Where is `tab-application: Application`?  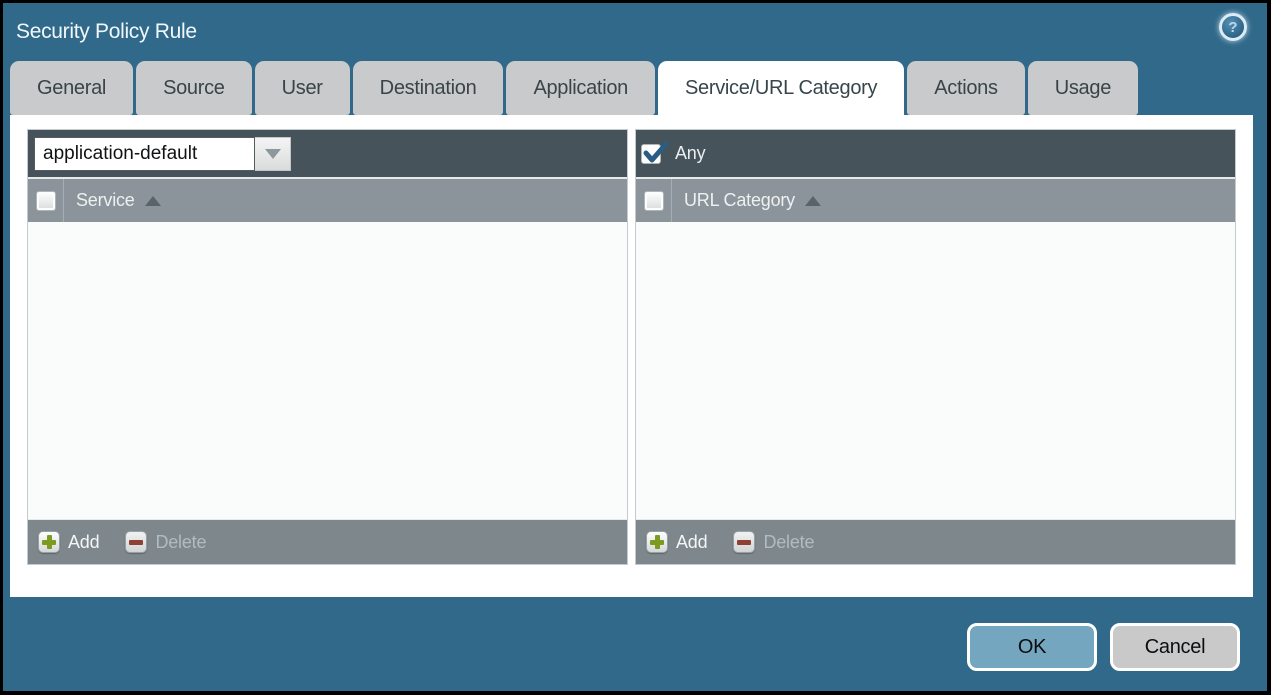 tab-application: Application is located at coordinates (580, 88).